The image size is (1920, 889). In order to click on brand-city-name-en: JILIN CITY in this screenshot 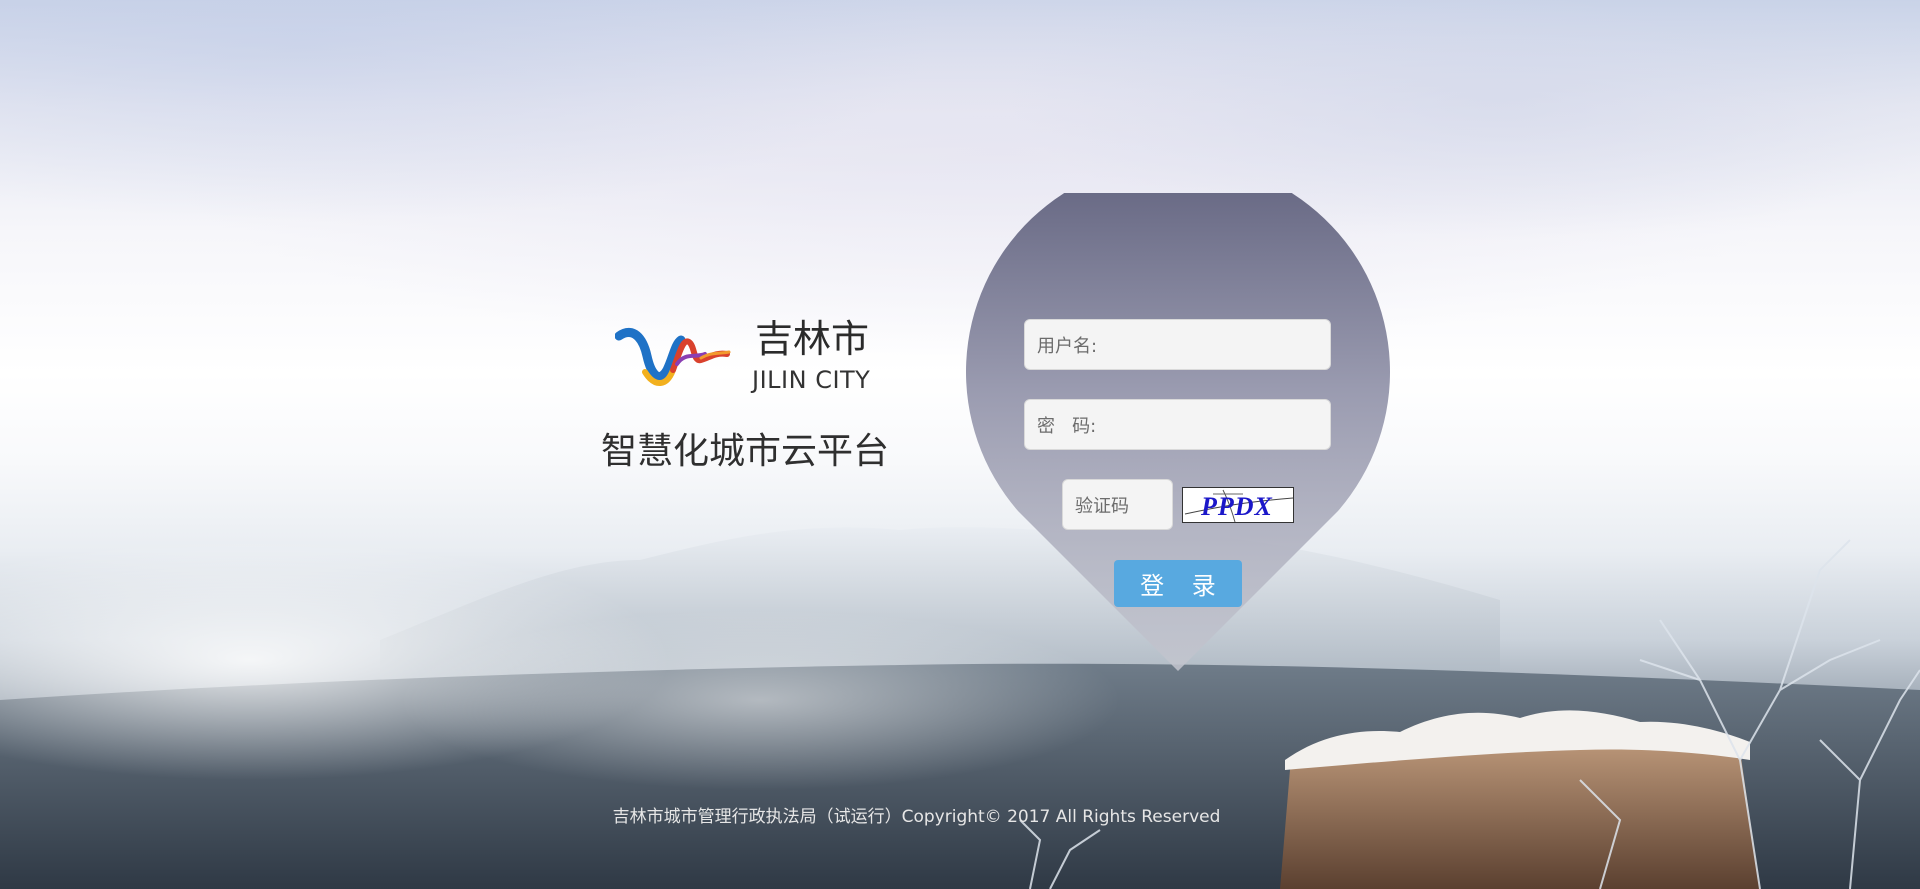, I will do `click(811, 380)`.